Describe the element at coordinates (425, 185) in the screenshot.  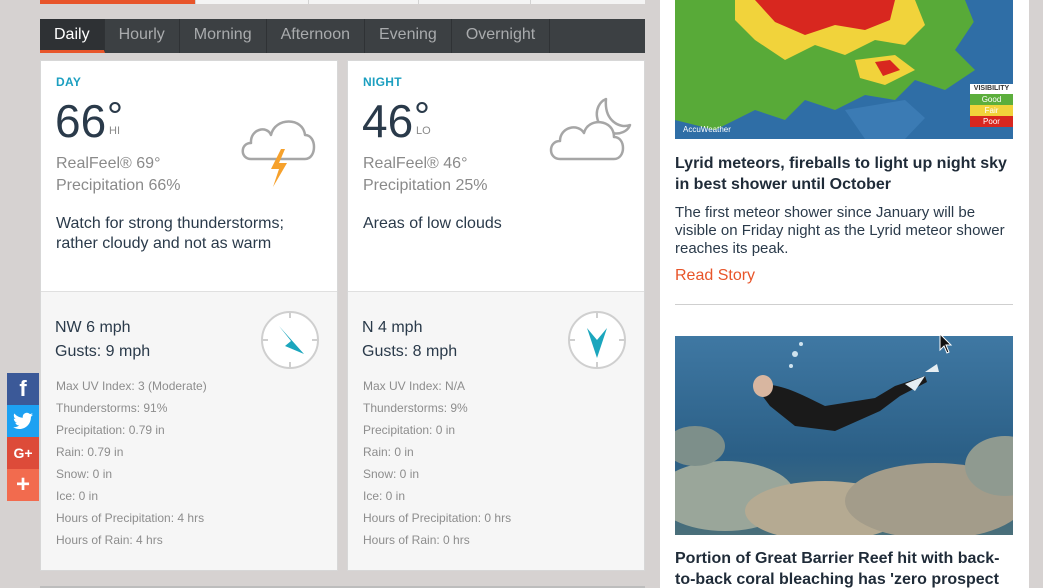
I see `night-precipitation: Precipitation 25%` at that location.